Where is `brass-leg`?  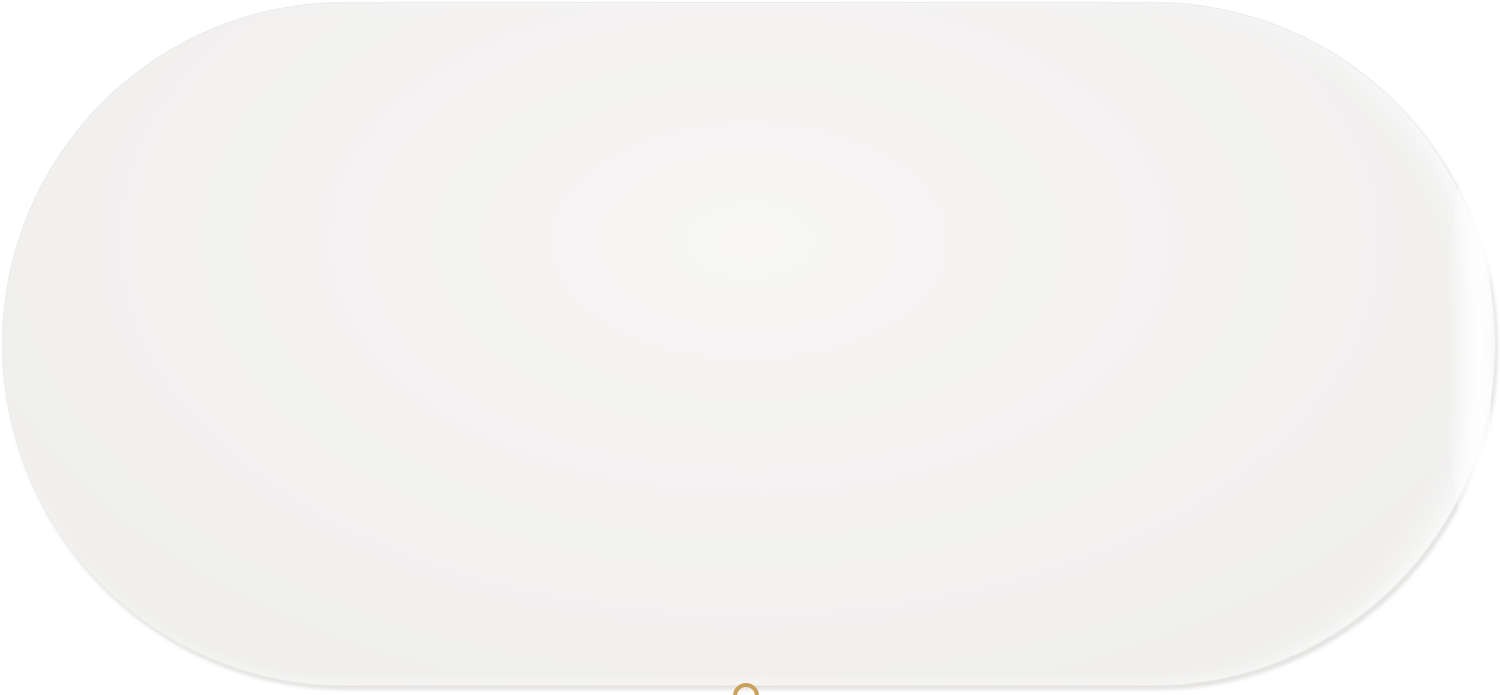 brass-leg is located at coordinates (746, 689).